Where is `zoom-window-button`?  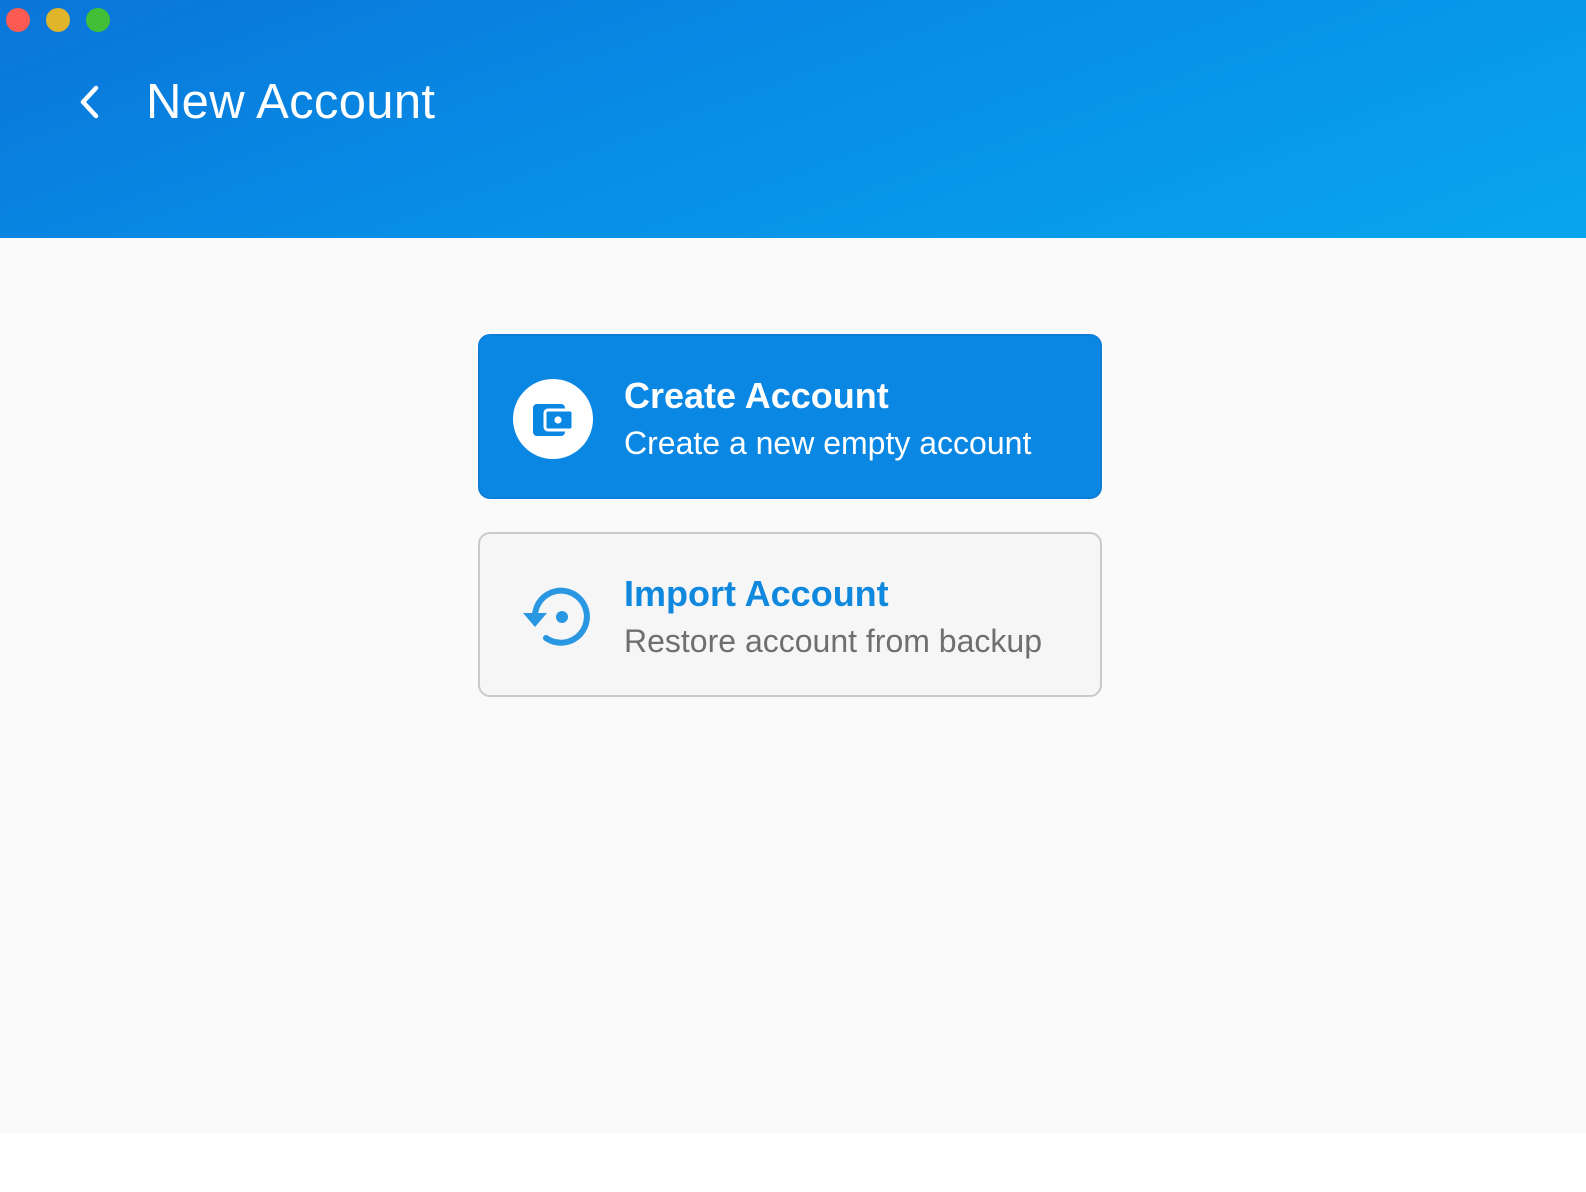 zoom-window-button is located at coordinates (98, 20).